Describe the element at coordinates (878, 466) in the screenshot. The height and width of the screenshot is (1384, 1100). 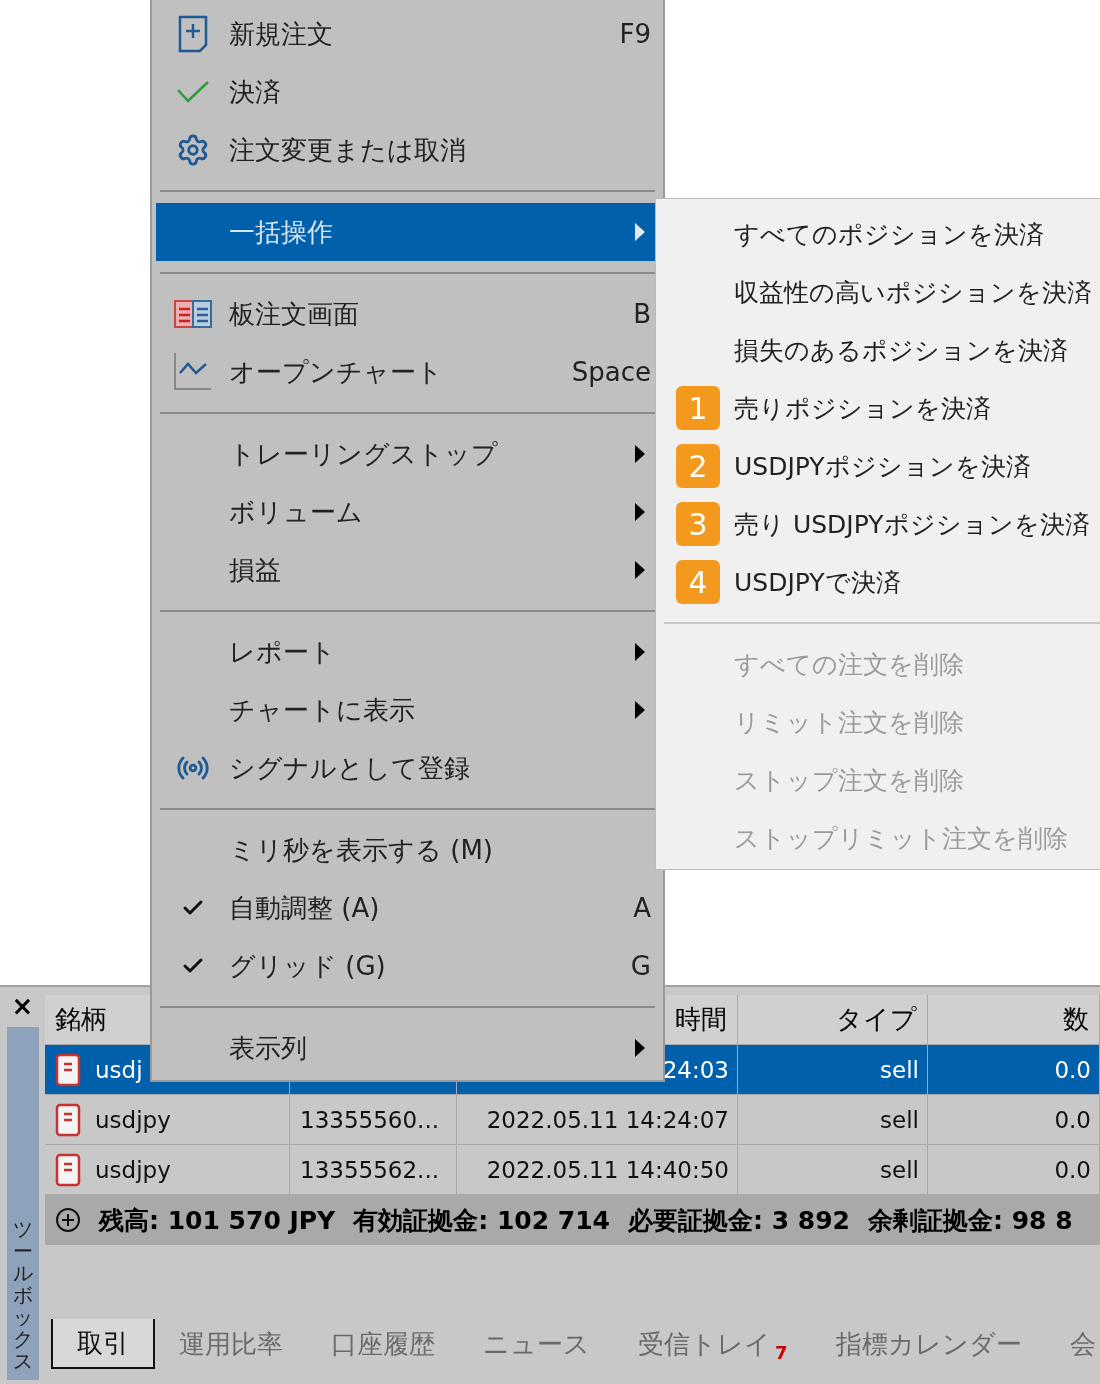
I see `submenu-item: 2 USDJPYポジションを決済` at that location.